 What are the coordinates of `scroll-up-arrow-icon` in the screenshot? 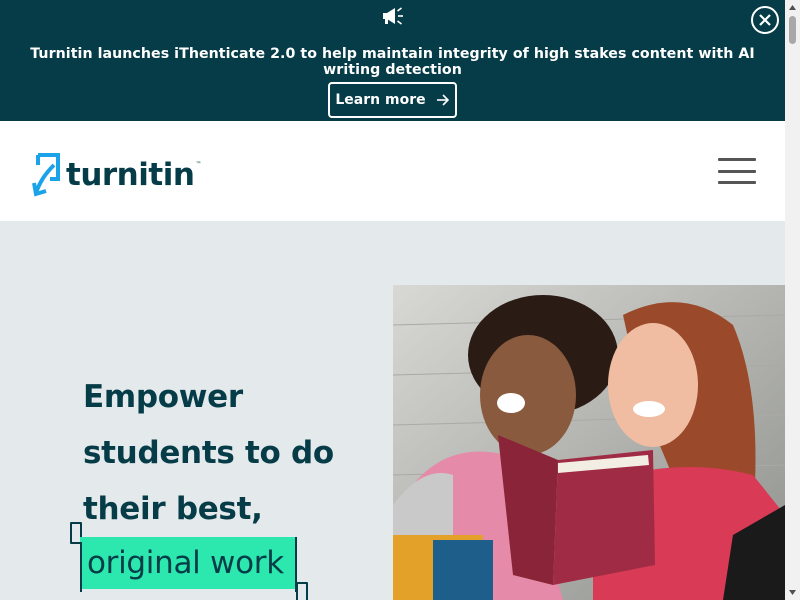 It's located at (792, 7).